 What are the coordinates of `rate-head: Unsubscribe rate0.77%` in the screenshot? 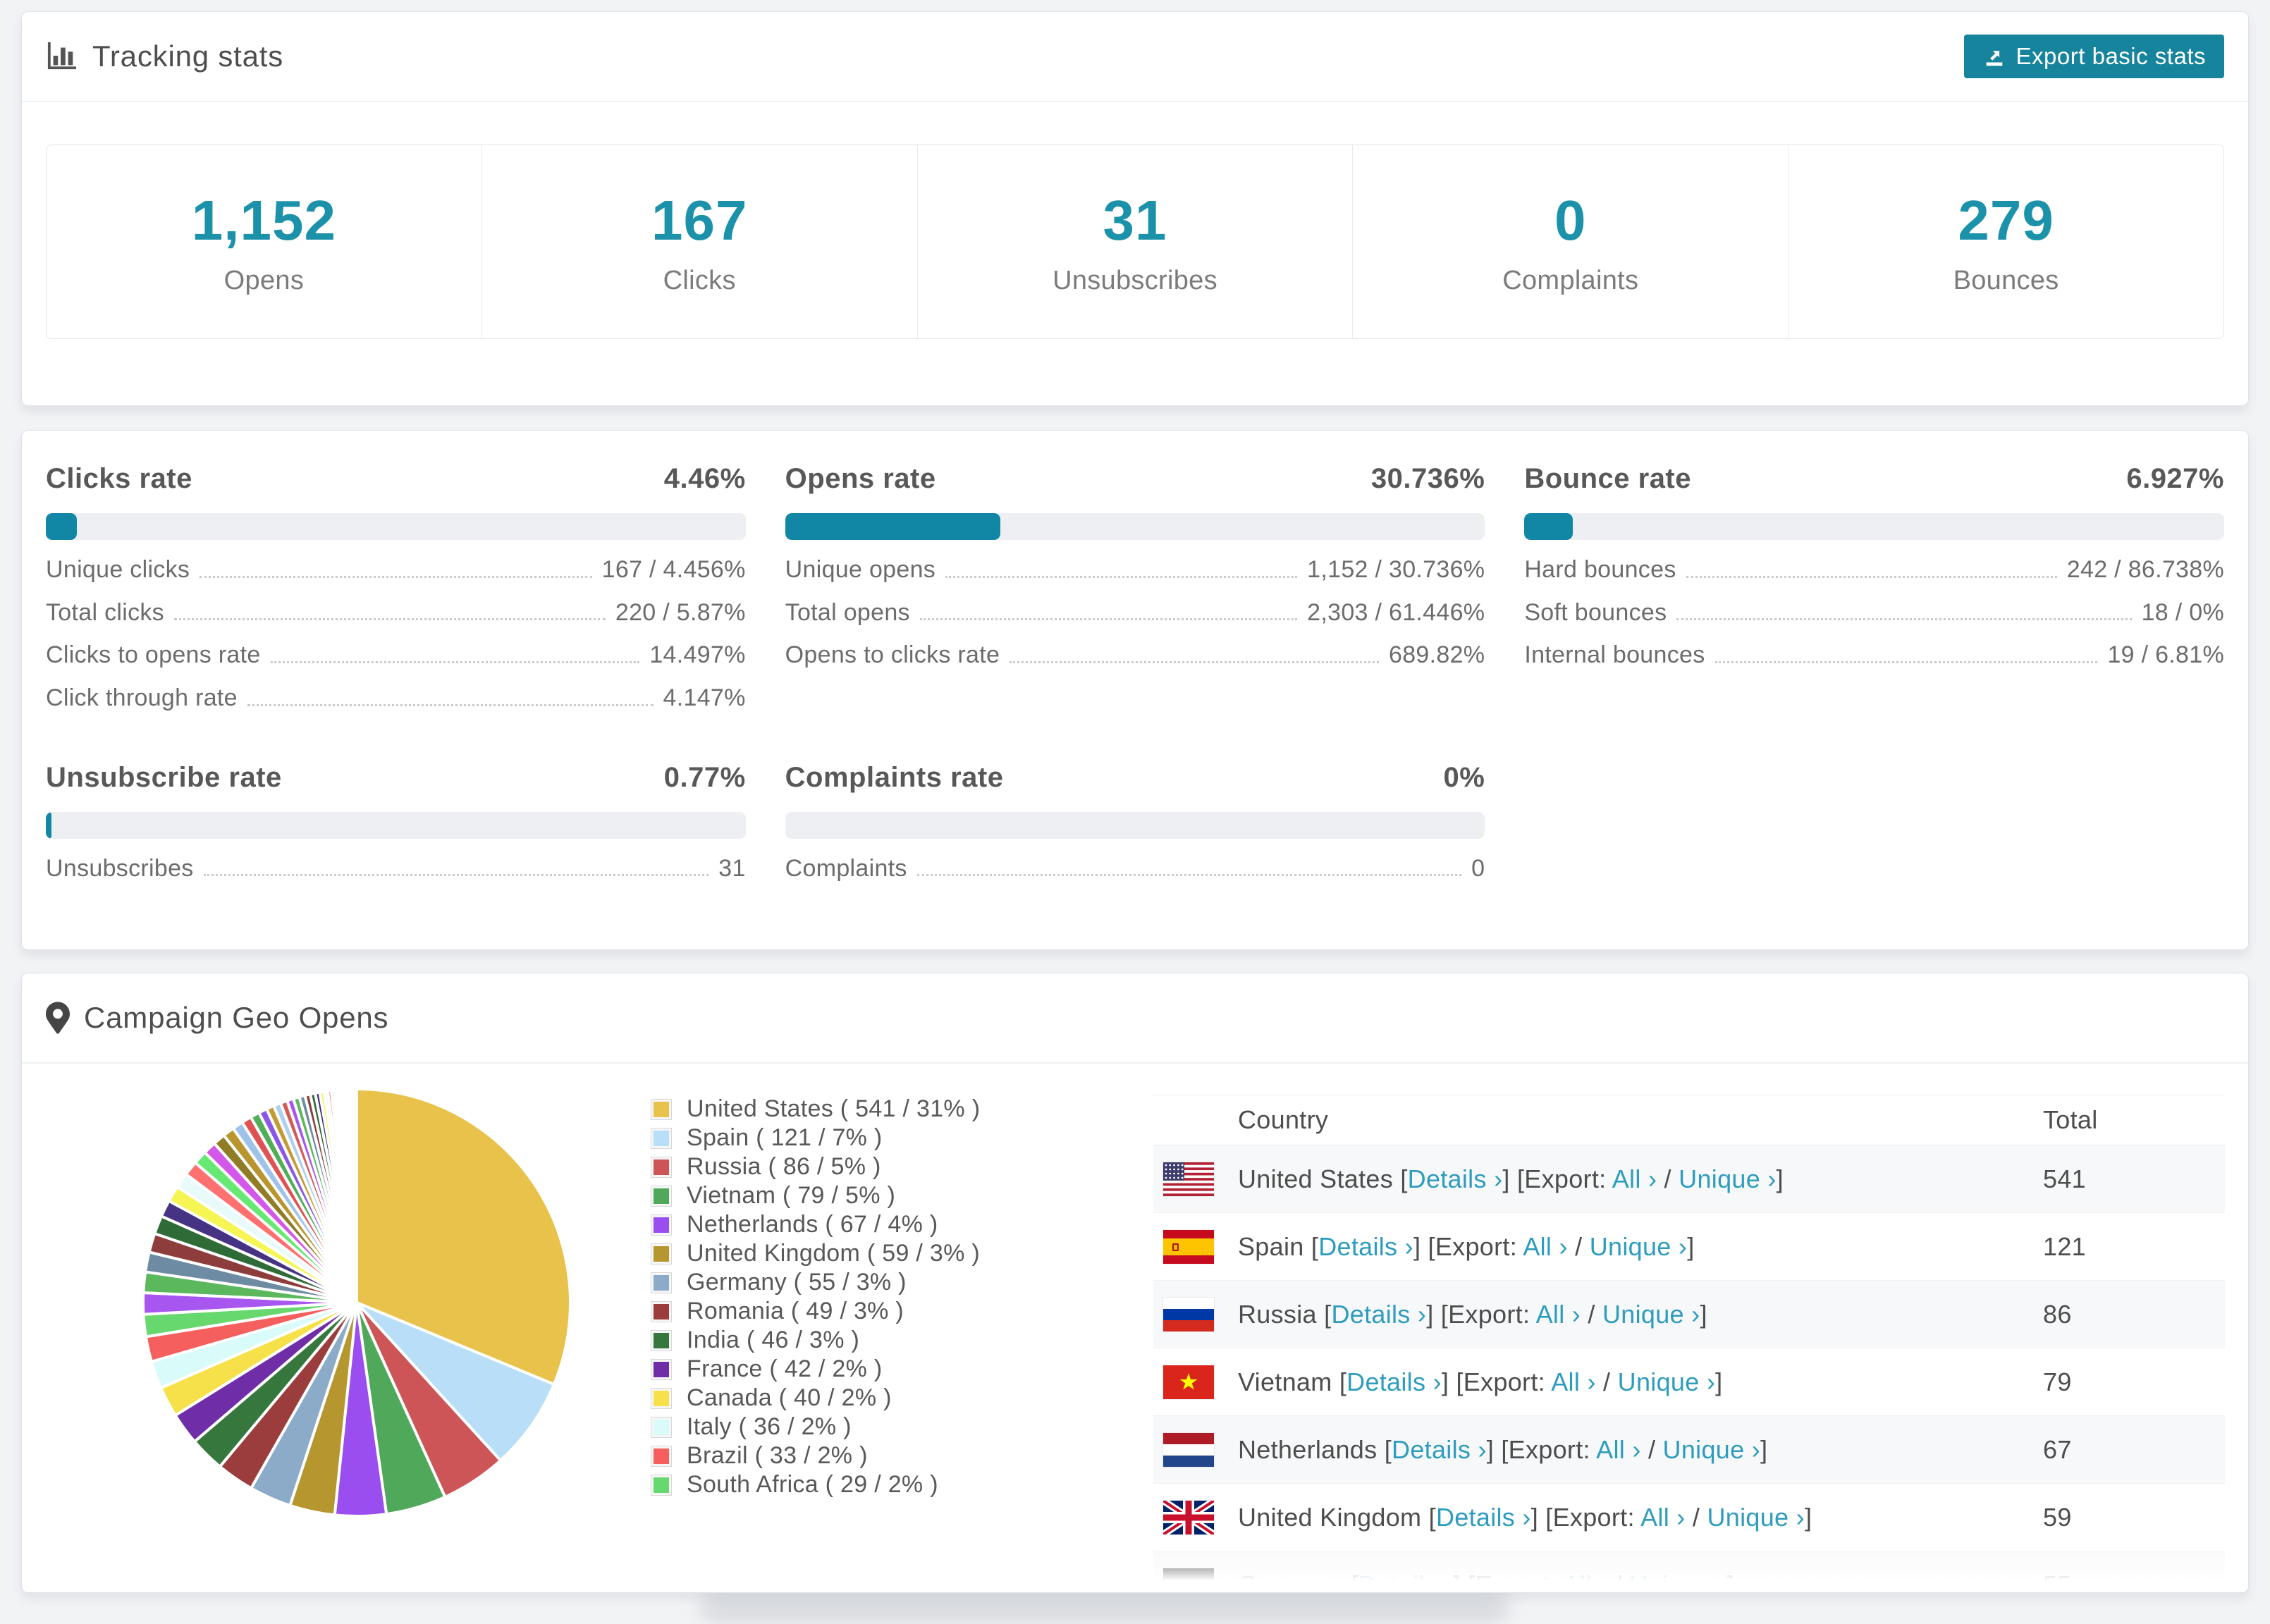 It's located at (396, 778).